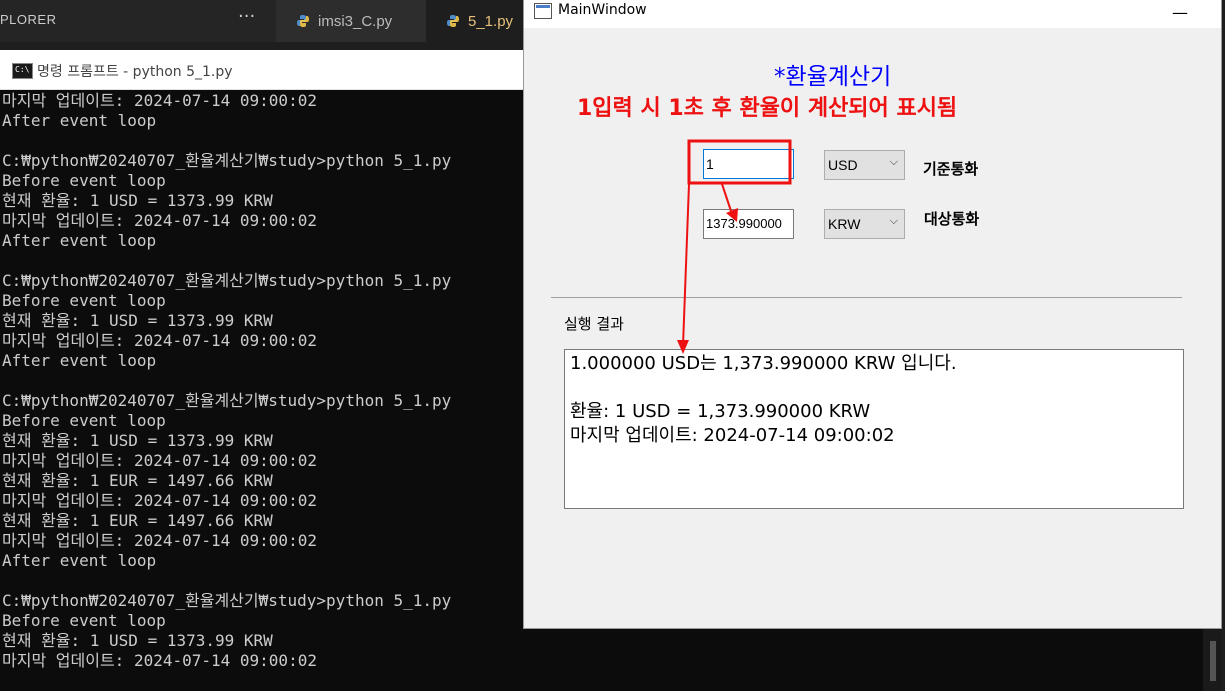 The width and height of the screenshot is (1225, 691). I want to click on base-currency-label: 기준통화, so click(951, 169).